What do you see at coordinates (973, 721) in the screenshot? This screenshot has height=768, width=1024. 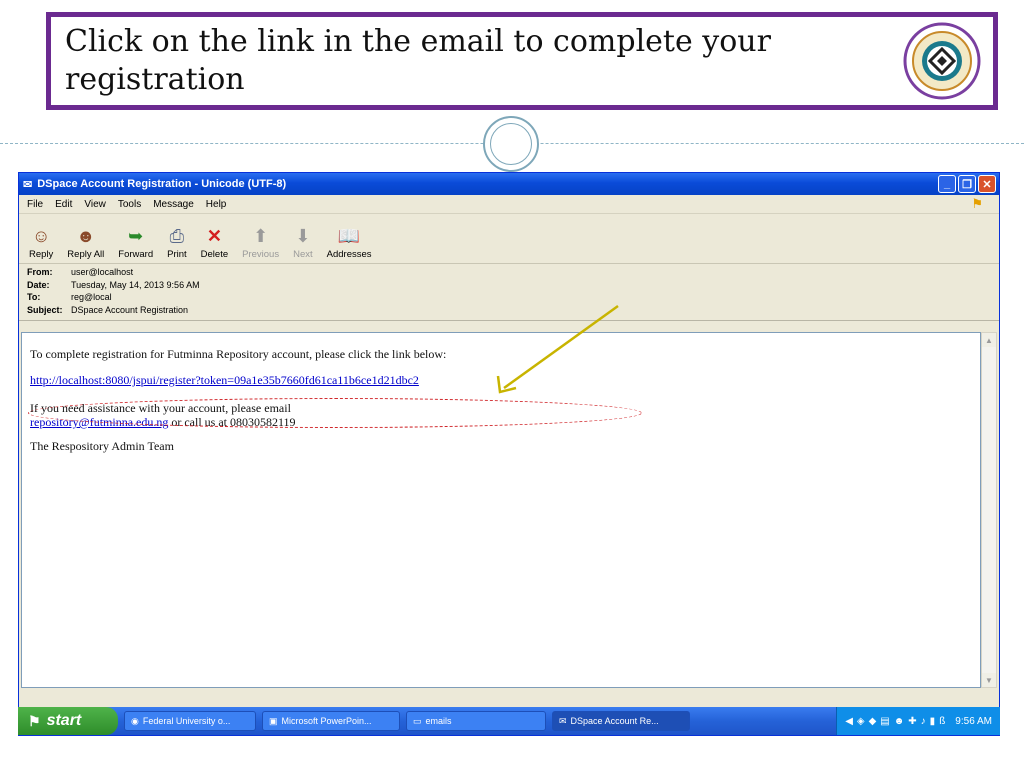 I see `clock: 9:56 AM` at bounding box center [973, 721].